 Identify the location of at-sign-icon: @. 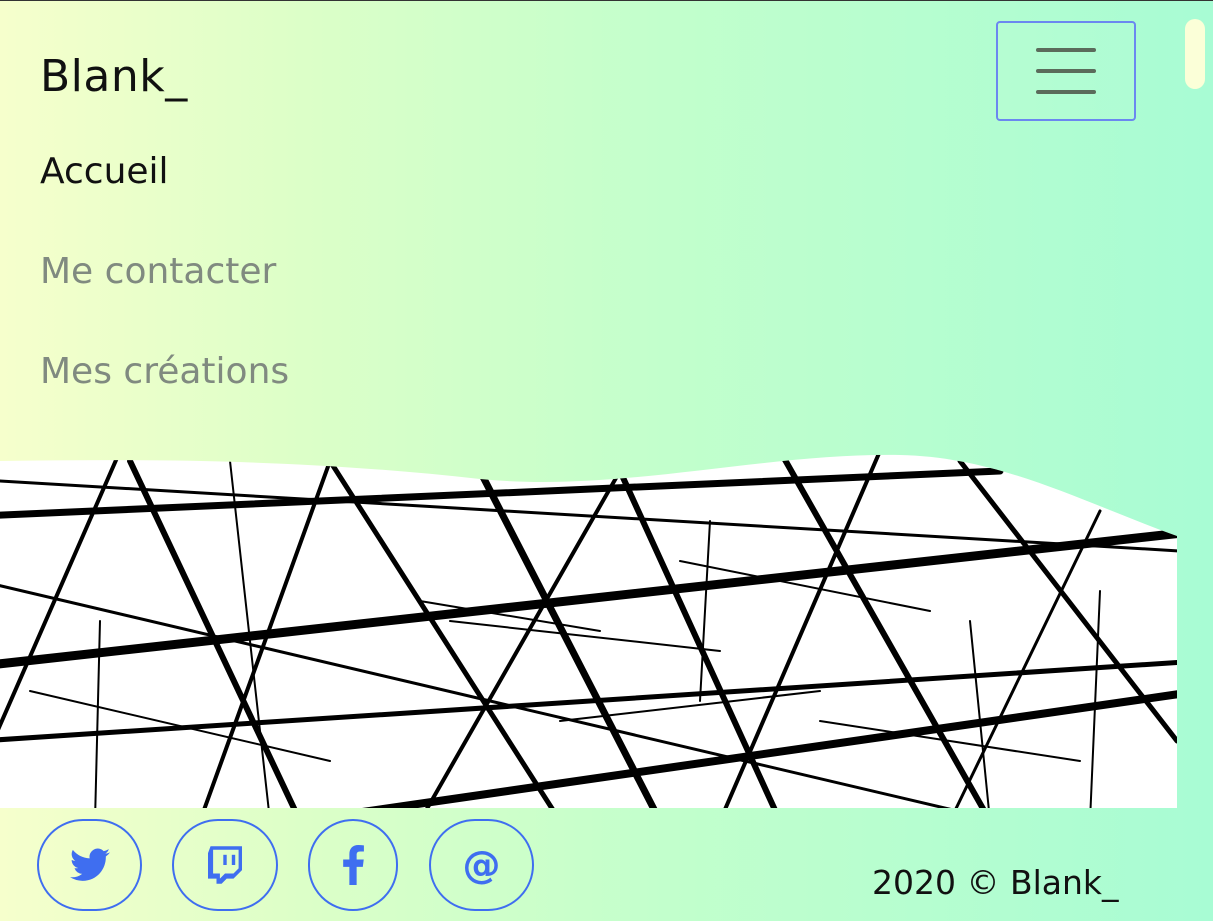
(481, 865).